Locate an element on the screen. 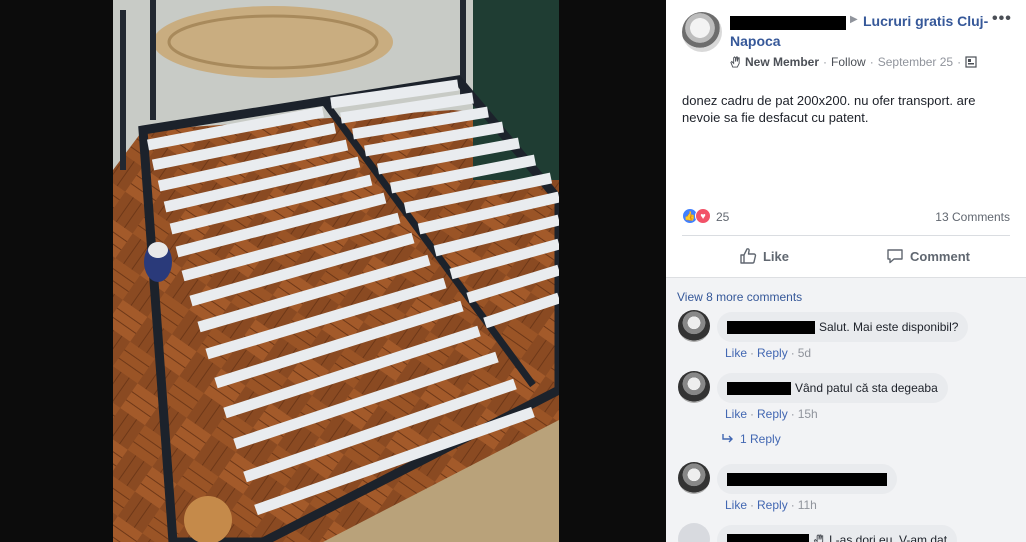 The width and height of the screenshot is (1026, 542). comment-time: 15h is located at coordinates (808, 414).